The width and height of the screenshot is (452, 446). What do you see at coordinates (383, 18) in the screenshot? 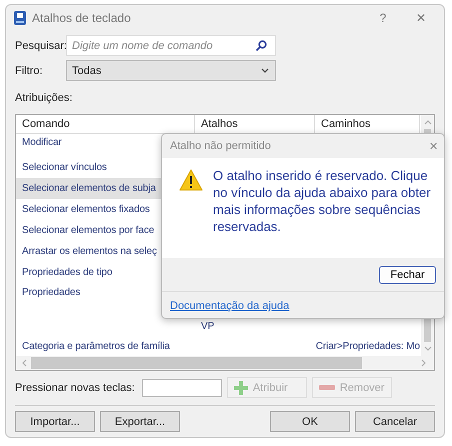
I see `help-button: ?` at bounding box center [383, 18].